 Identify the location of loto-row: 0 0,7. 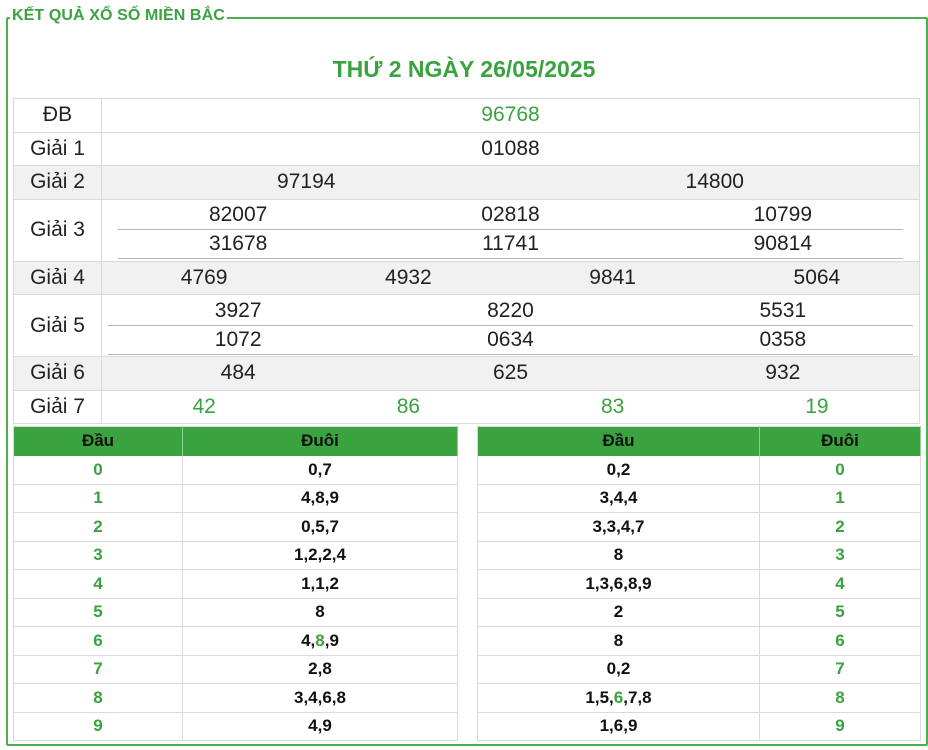
(235, 470).